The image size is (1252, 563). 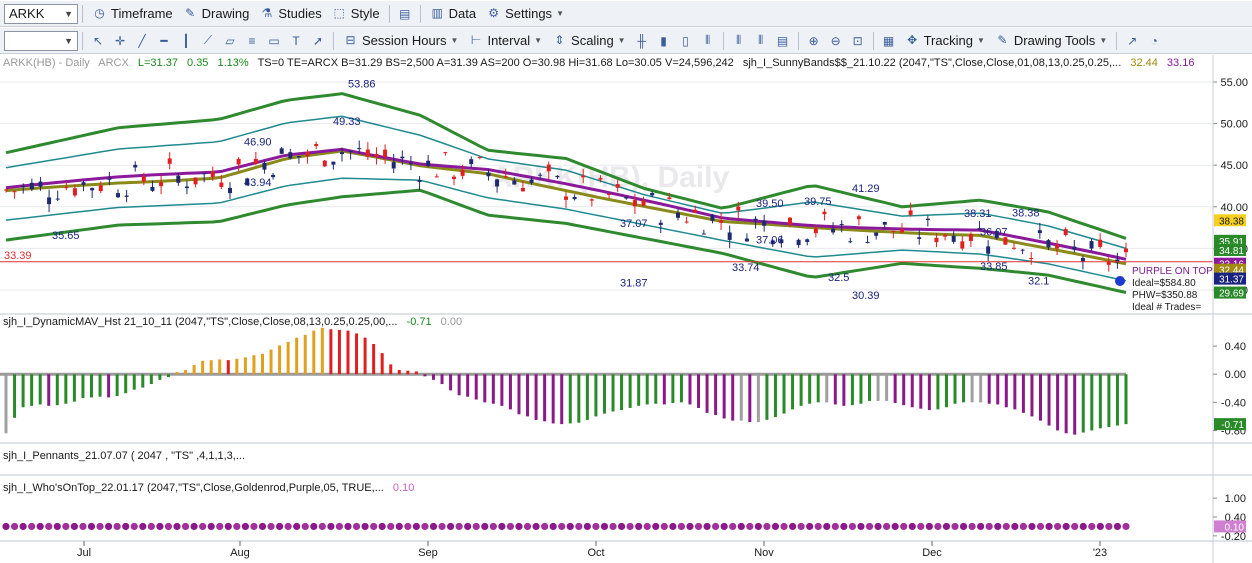 What do you see at coordinates (836, 41) in the screenshot?
I see `zoom-out-icon: ⊖` at bounding box center [836, 41].